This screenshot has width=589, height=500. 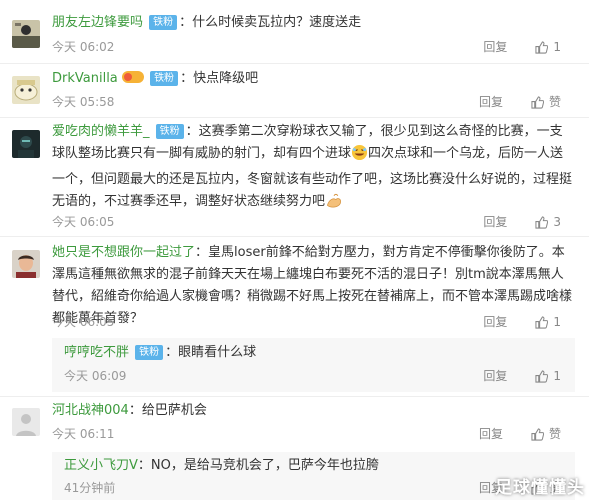 What do you see at coordinates (319, 376) in the screenshot?
I see `comment-meta: 今天 06:09 回复 1` at bounding box center [319, 376].